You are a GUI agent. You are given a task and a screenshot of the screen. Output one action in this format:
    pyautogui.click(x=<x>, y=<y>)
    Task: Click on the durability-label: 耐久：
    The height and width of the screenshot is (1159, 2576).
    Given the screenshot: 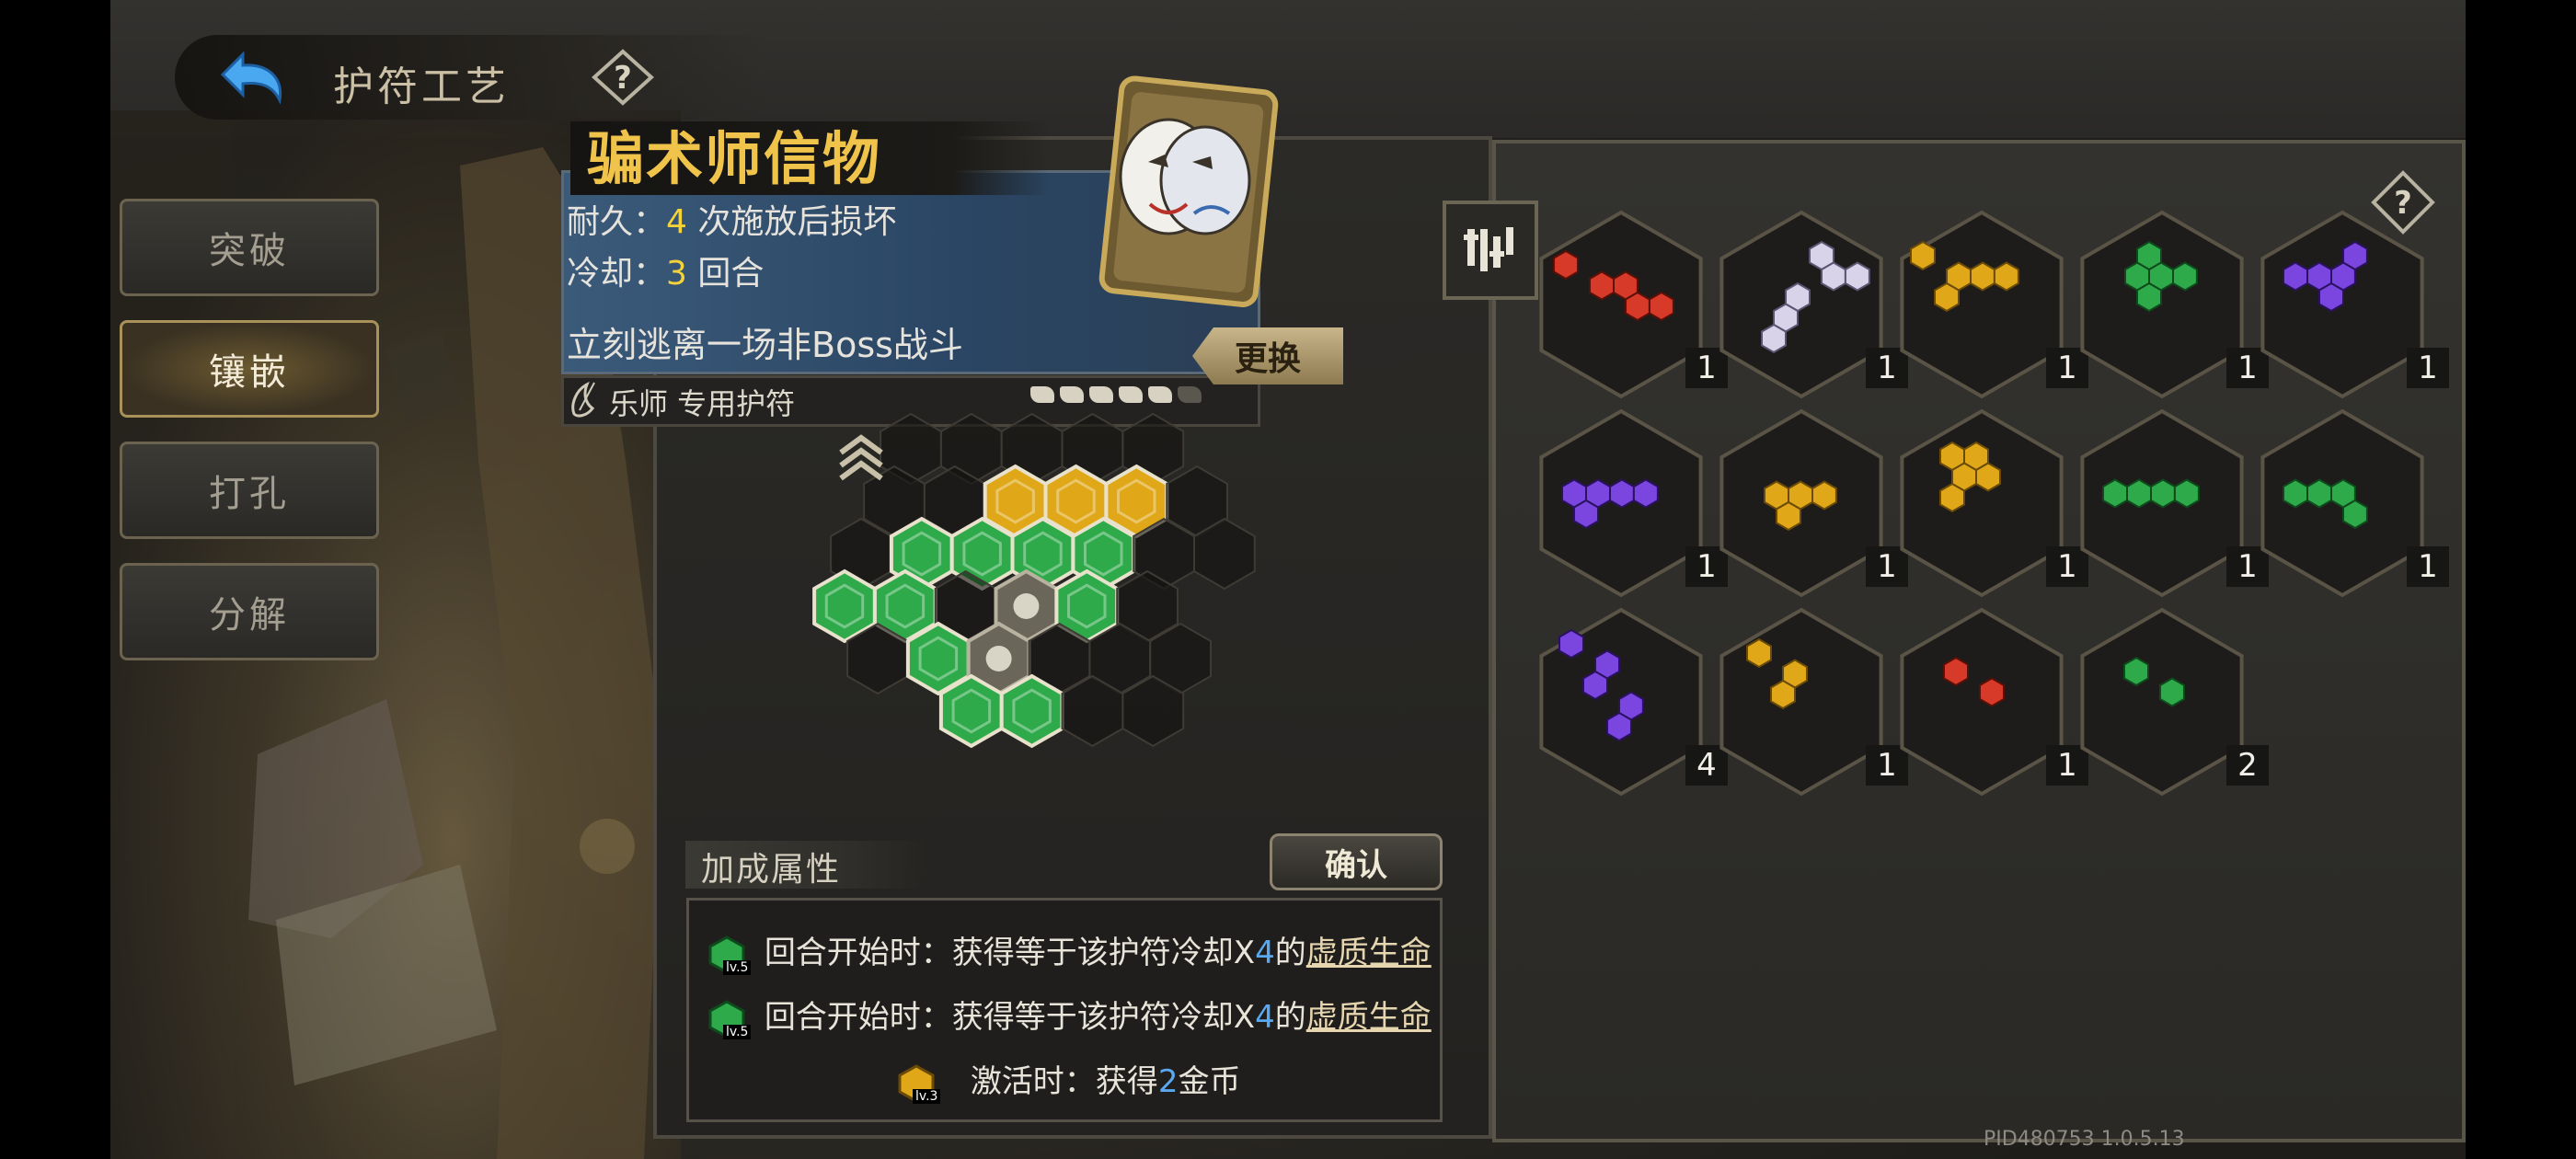 What is the action you would take?
    pyautogui.click(x=617, y=222)
    